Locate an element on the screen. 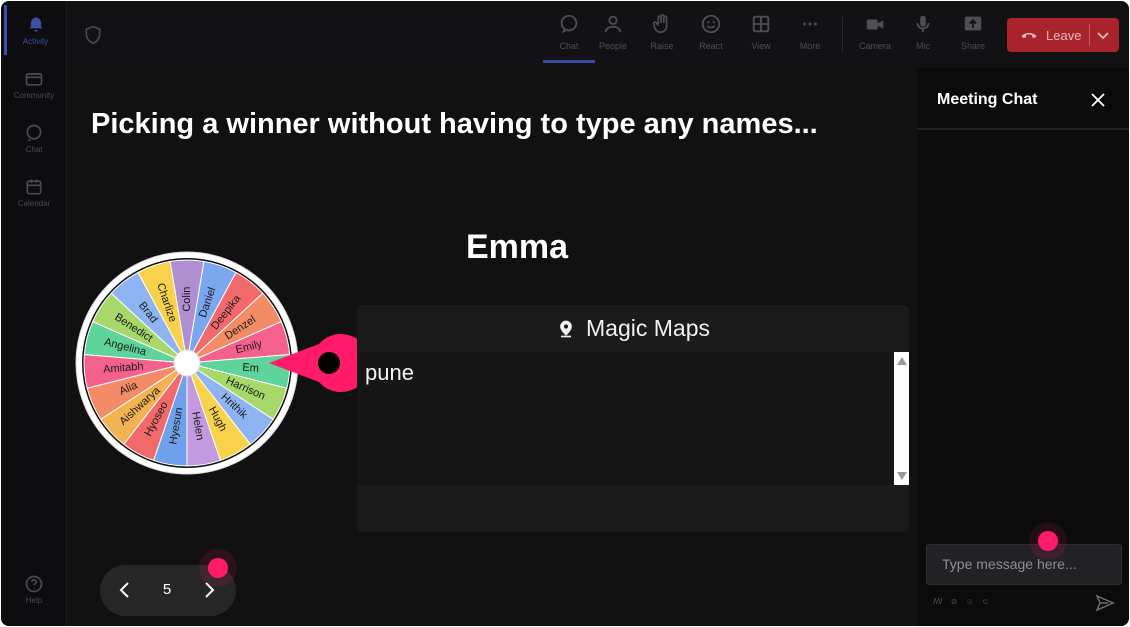  view-grid-icon is located at coordinates (761, 24).